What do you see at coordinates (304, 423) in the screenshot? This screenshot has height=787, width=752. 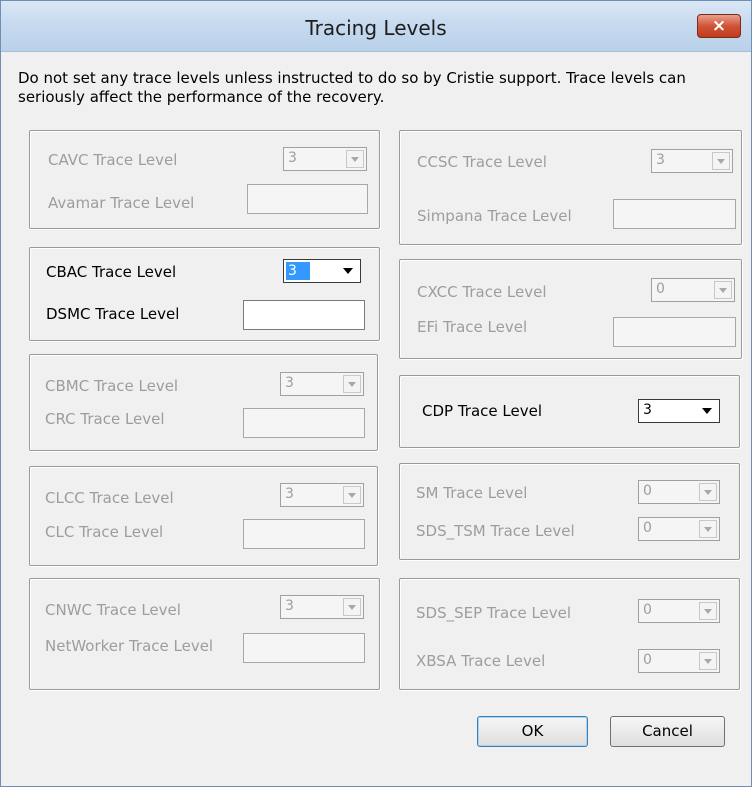 I see `crc-trace-level-field` at bounding box center [304, 423].